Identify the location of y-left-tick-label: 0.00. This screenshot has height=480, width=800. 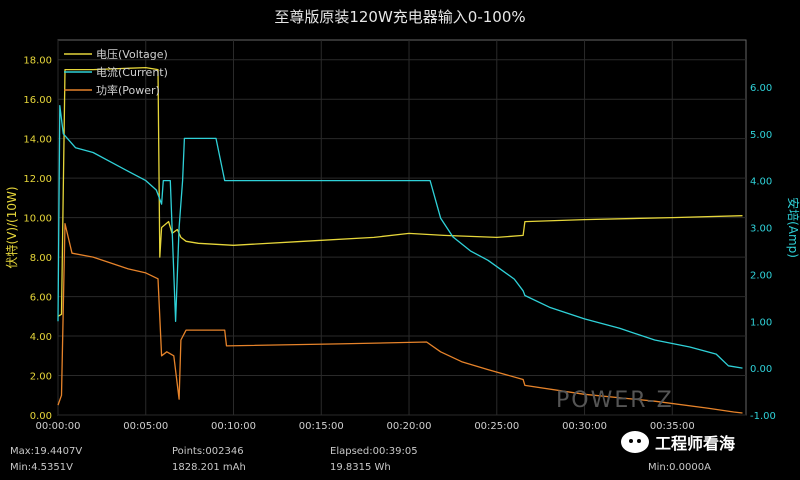
(41, 416).